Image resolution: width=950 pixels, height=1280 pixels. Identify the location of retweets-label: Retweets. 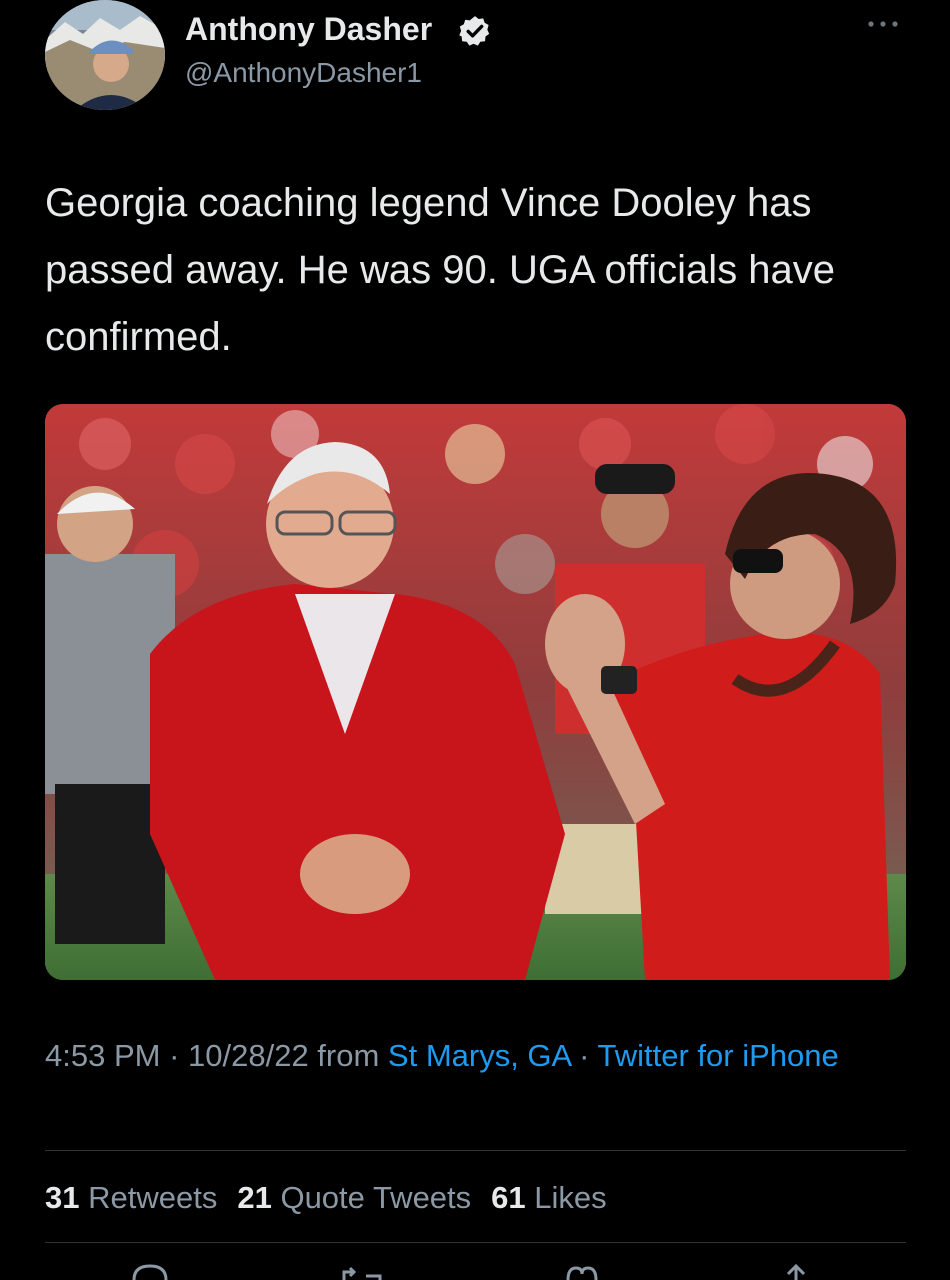
(153, 1197).